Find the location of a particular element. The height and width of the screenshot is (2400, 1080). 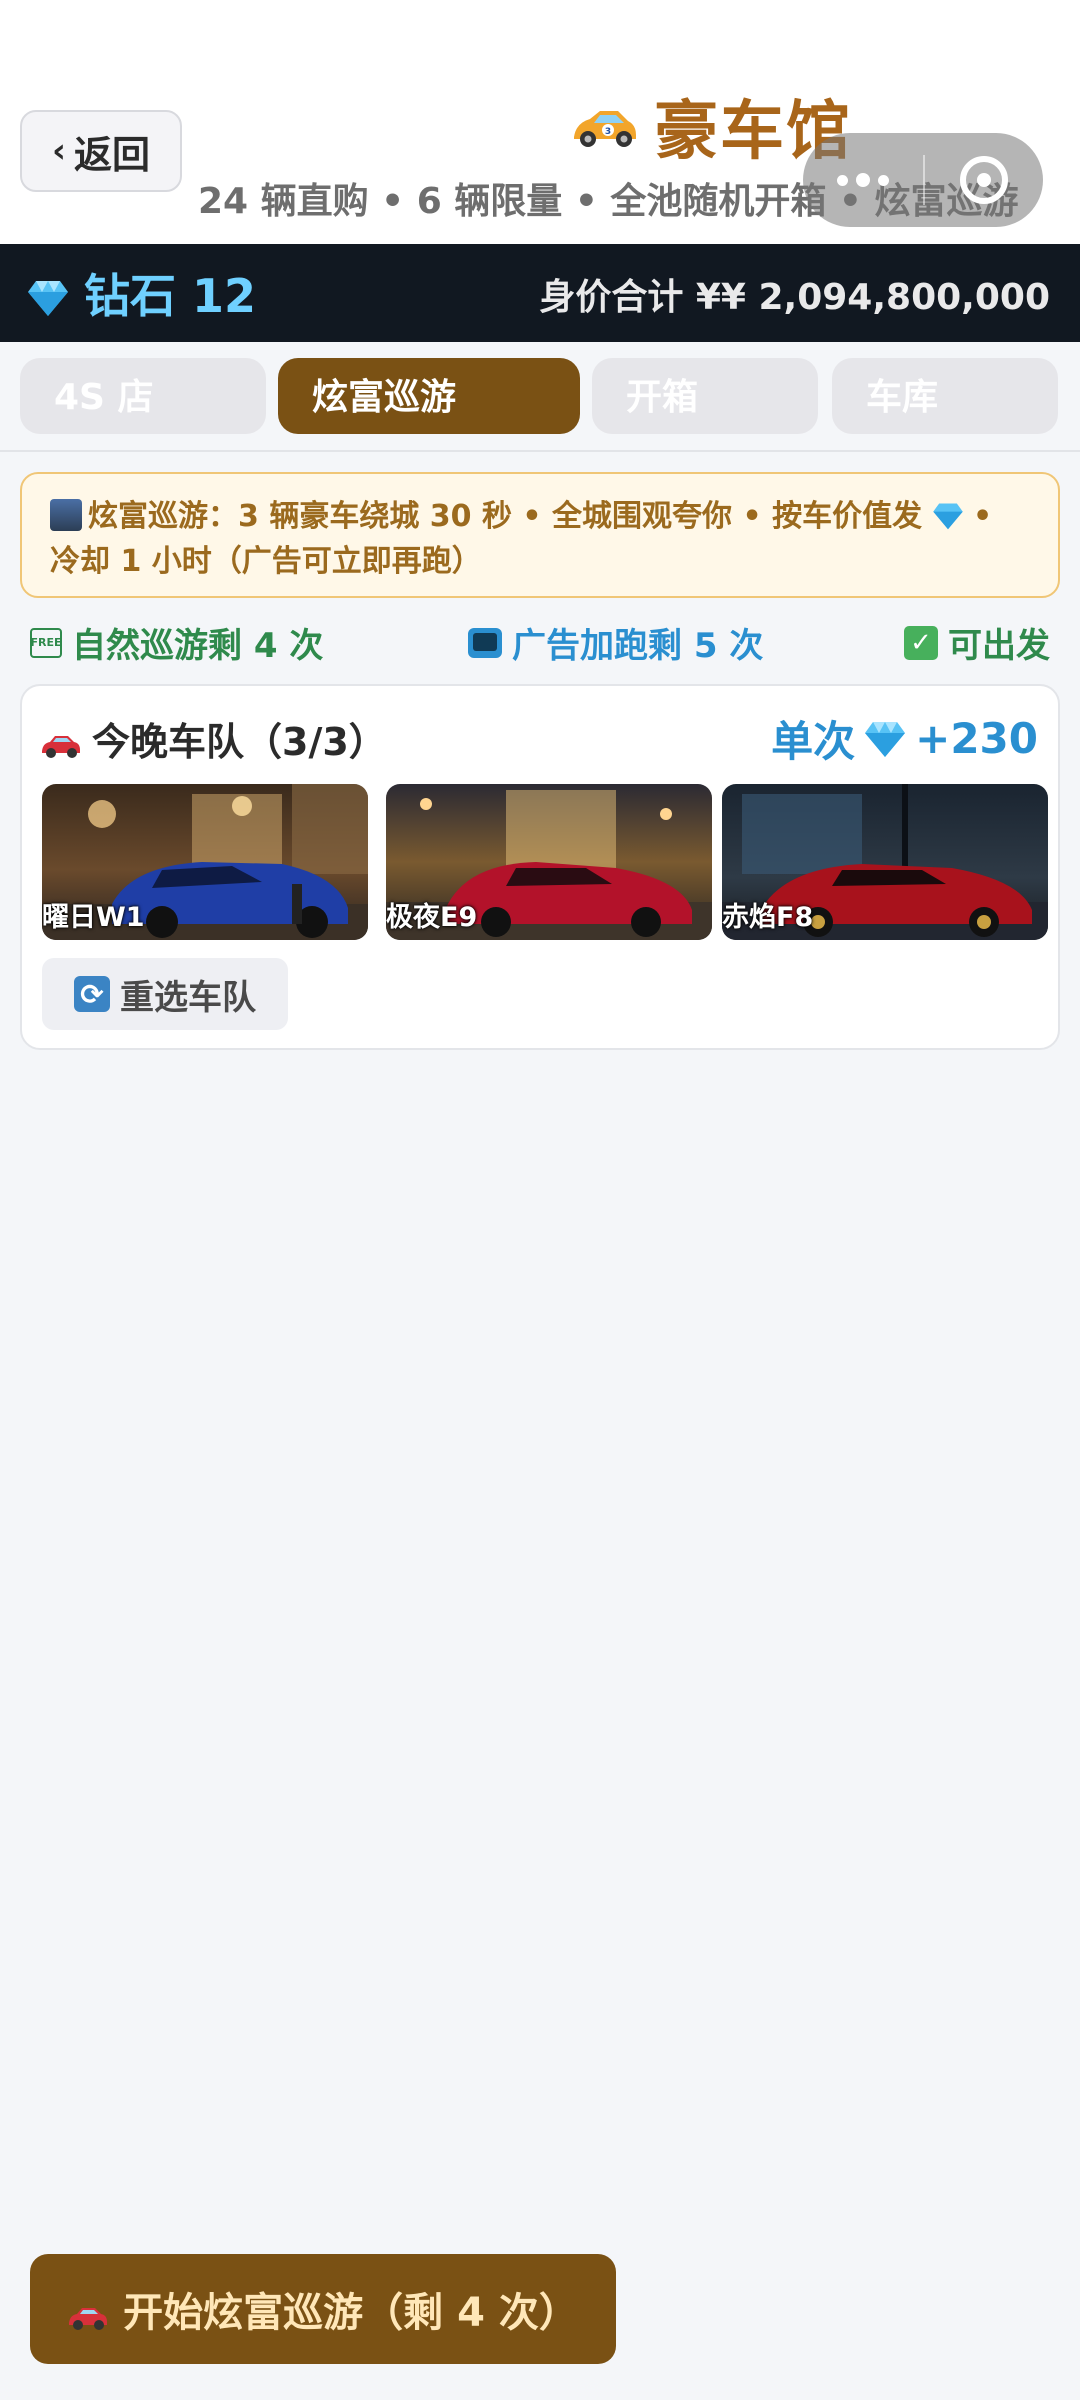

reward-per-run: 单次 +230 is located at coordinates (904, 738).